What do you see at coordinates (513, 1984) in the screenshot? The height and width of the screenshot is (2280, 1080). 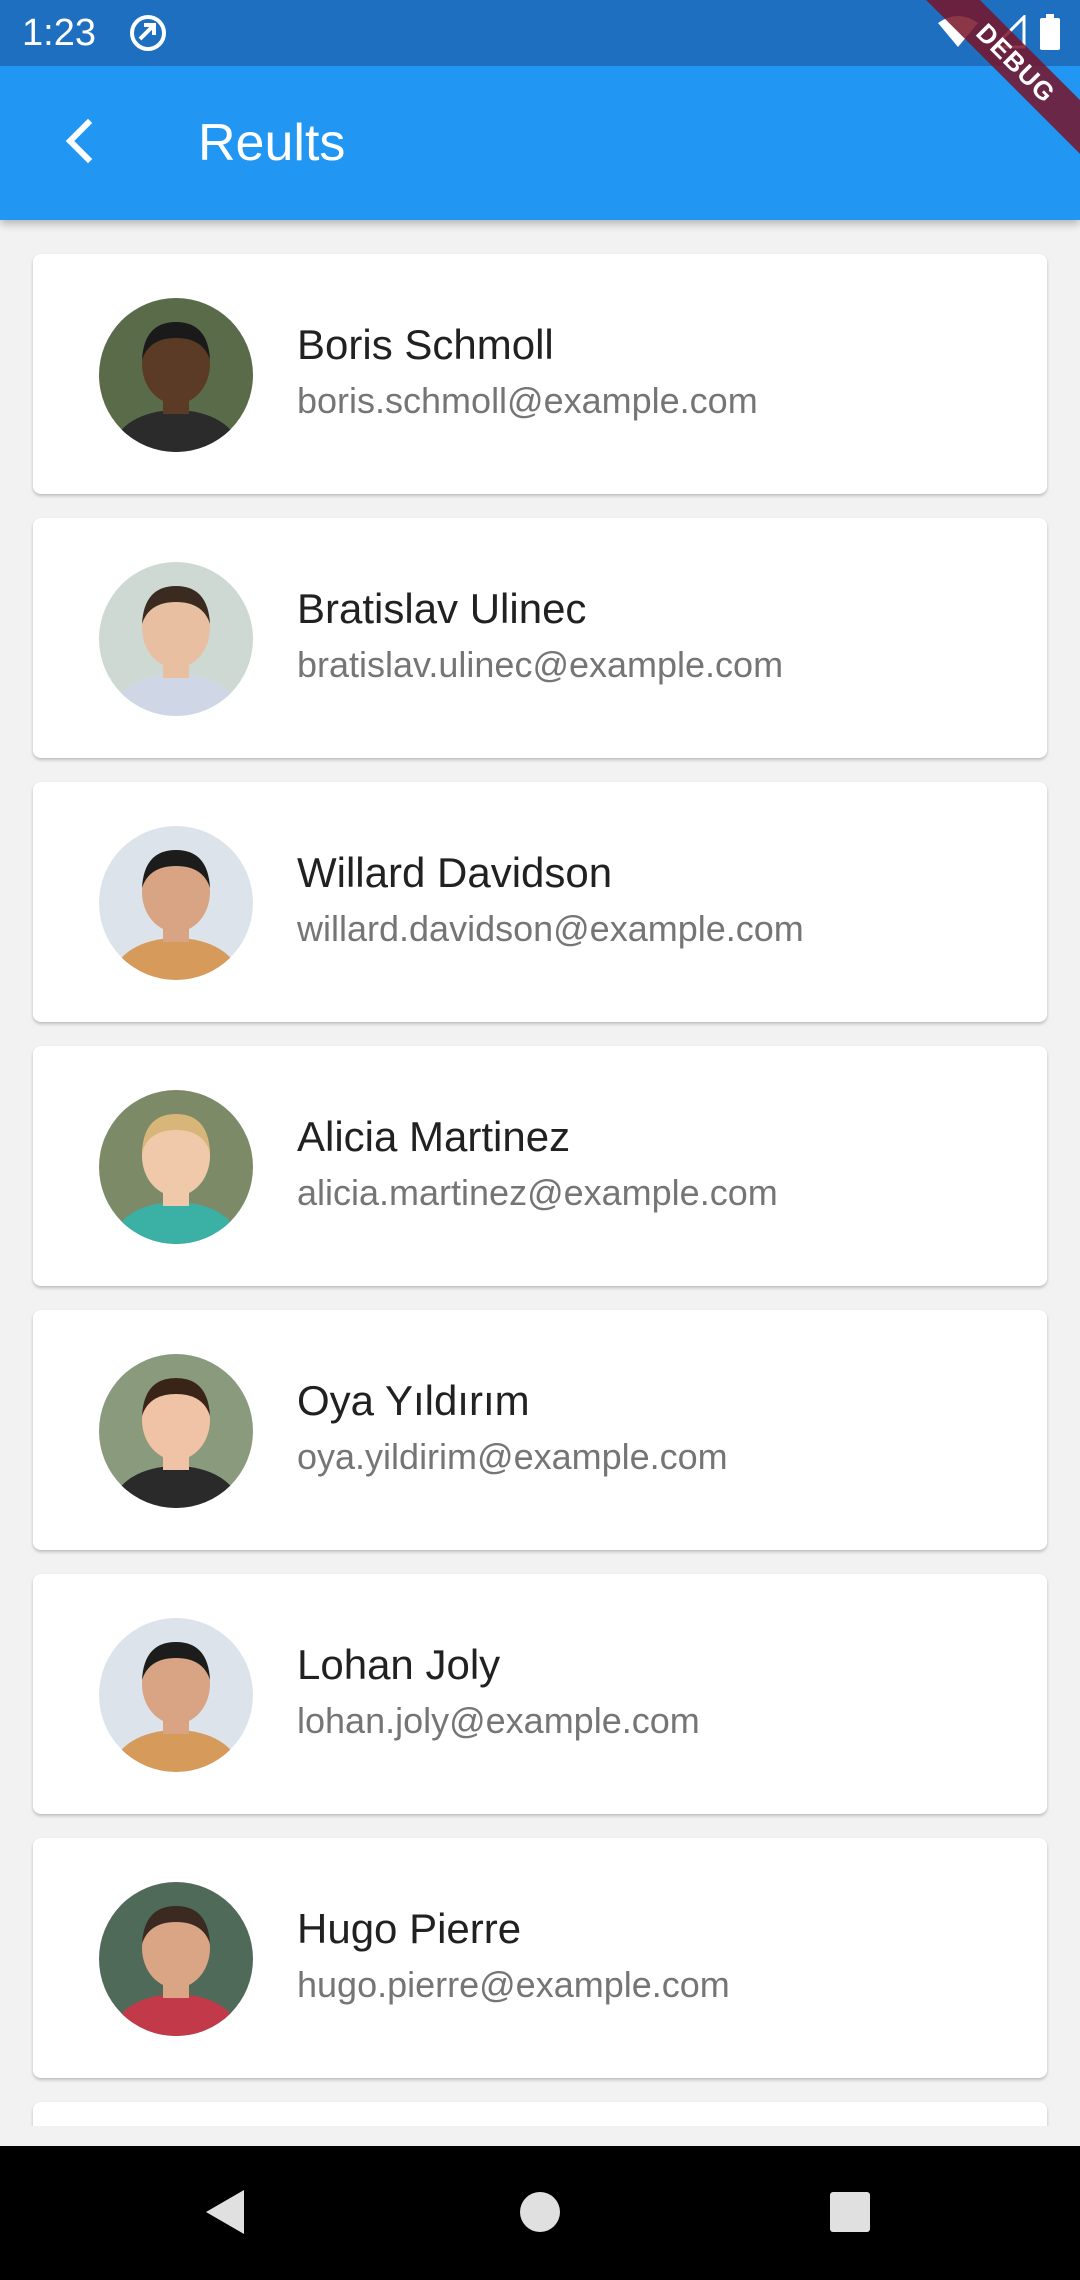 I see `result-email: hugo.pierre@example.com` at bounding box center [513, 1984].